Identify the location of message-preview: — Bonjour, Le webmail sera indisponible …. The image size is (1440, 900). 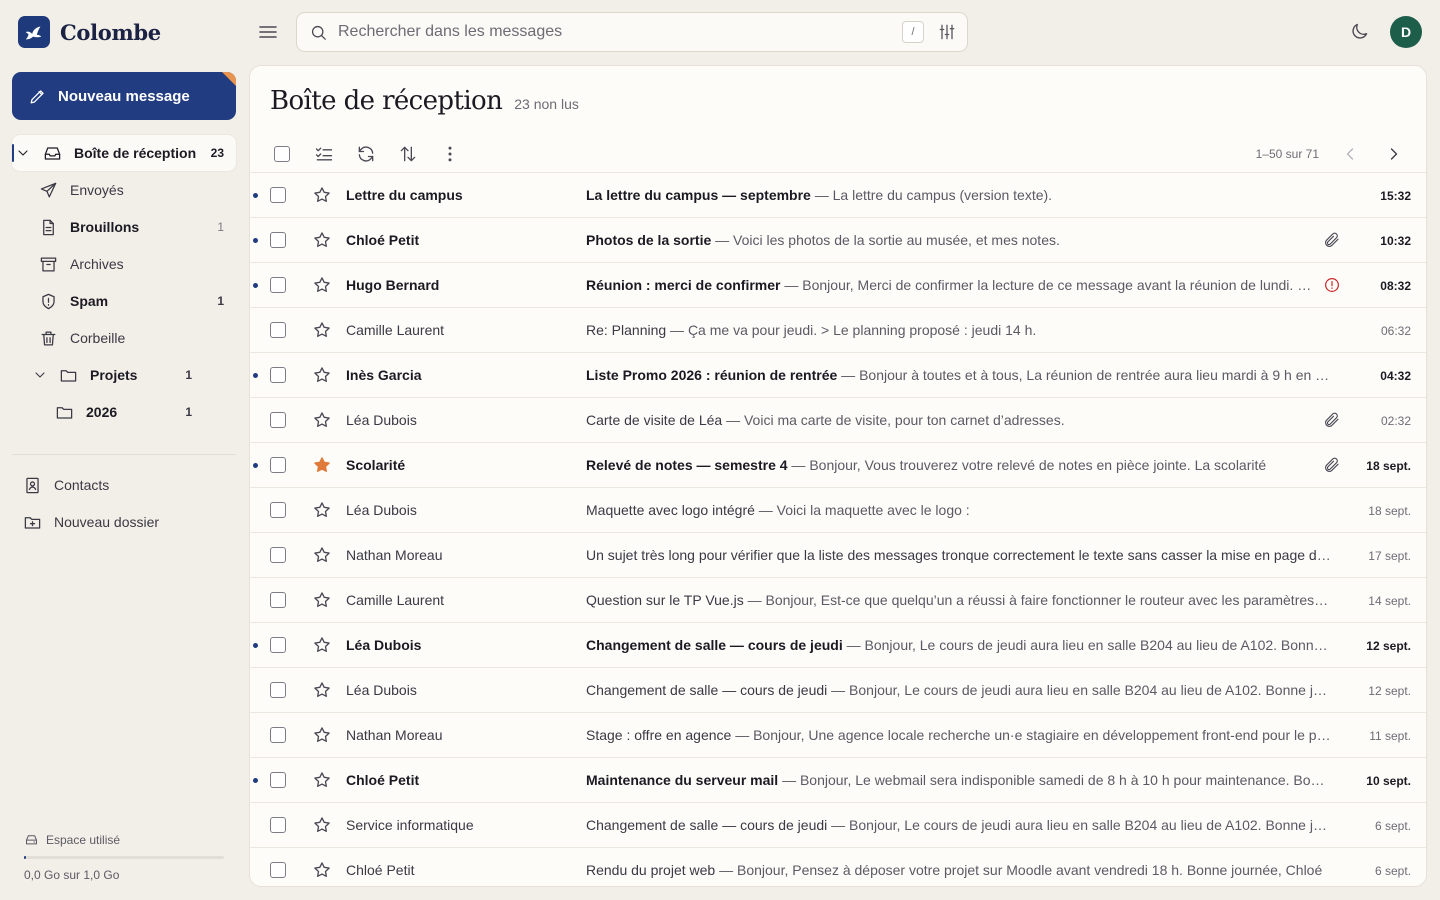
(1055, 780).